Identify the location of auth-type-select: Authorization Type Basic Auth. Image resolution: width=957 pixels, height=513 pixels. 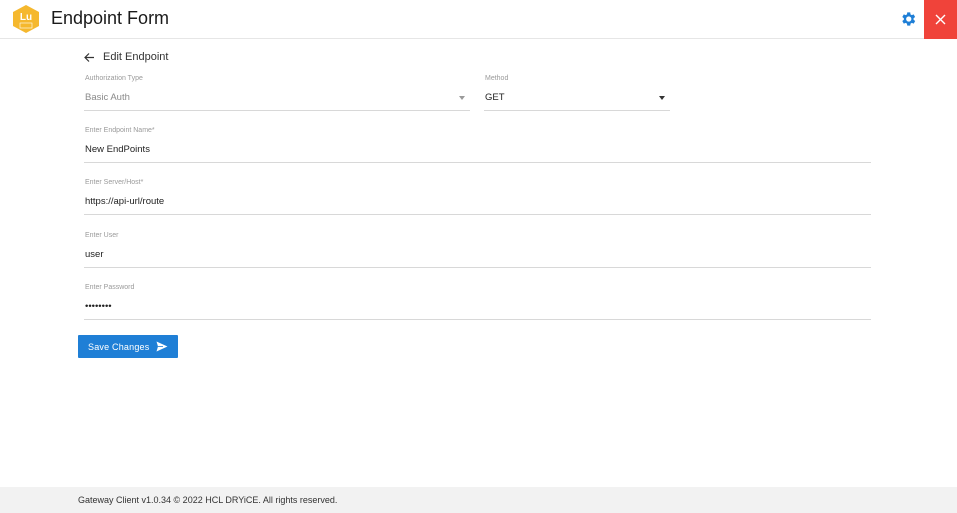
(277, 93).